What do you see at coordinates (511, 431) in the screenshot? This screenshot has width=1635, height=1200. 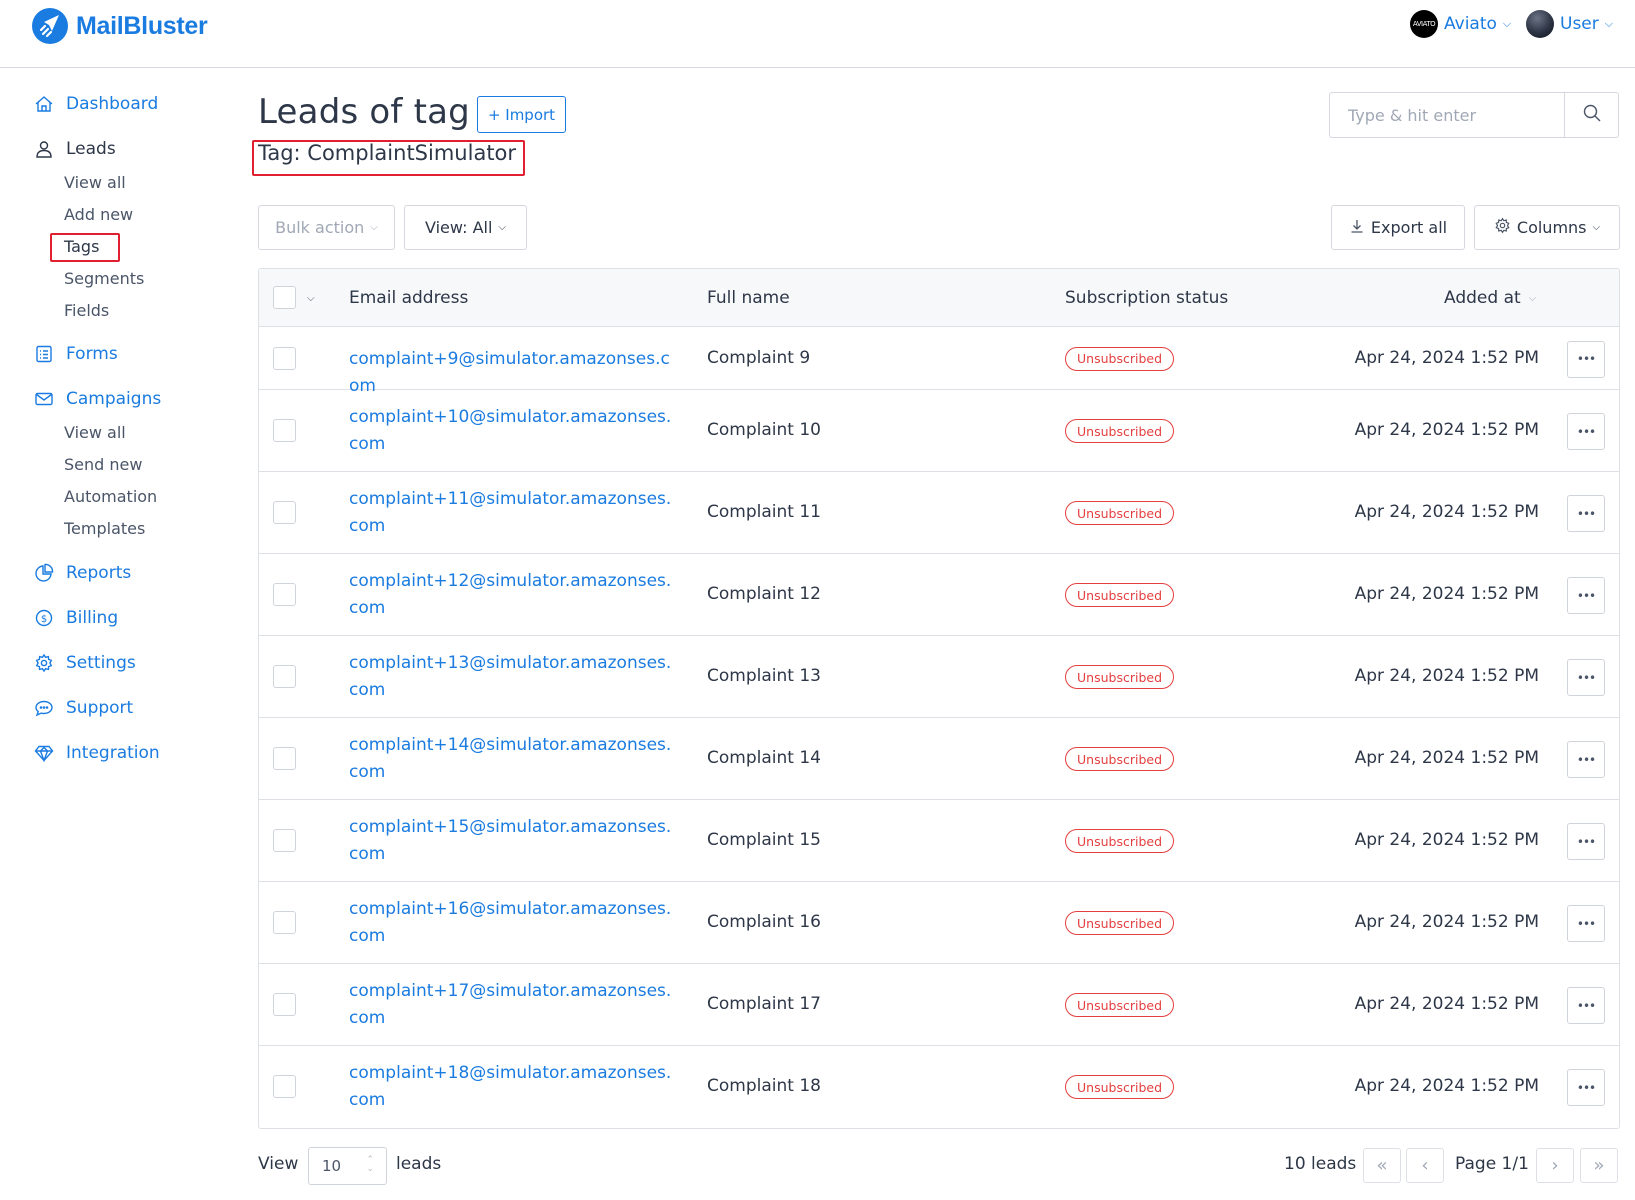 I see `lead-email-link: complaint+10@simulator.amazonses.com` at bounding box center [511, 431].